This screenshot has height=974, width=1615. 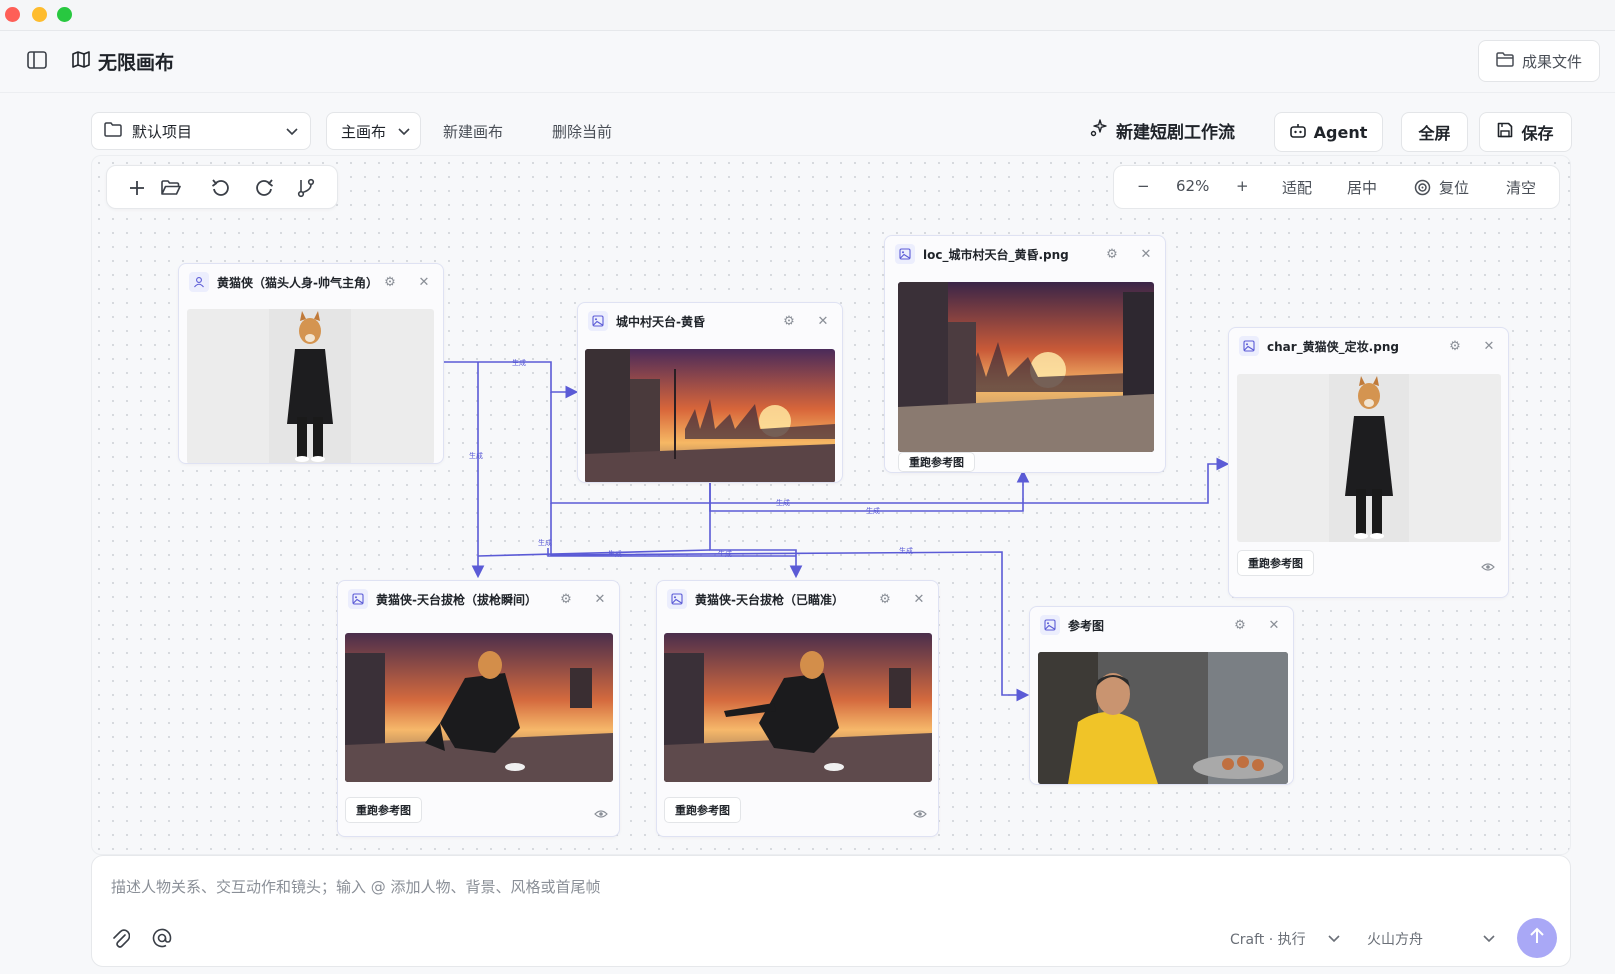 I want to click on zoom-level: 62%, so click(x=1193, y=186).